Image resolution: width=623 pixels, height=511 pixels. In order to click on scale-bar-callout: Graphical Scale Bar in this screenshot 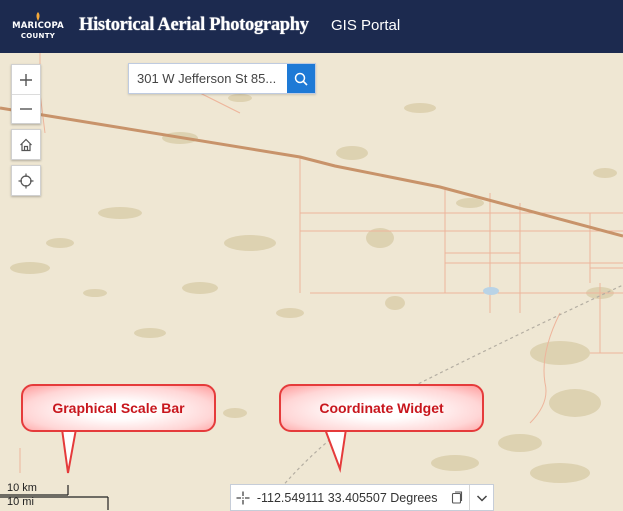, I will do `click(118, 408)`.